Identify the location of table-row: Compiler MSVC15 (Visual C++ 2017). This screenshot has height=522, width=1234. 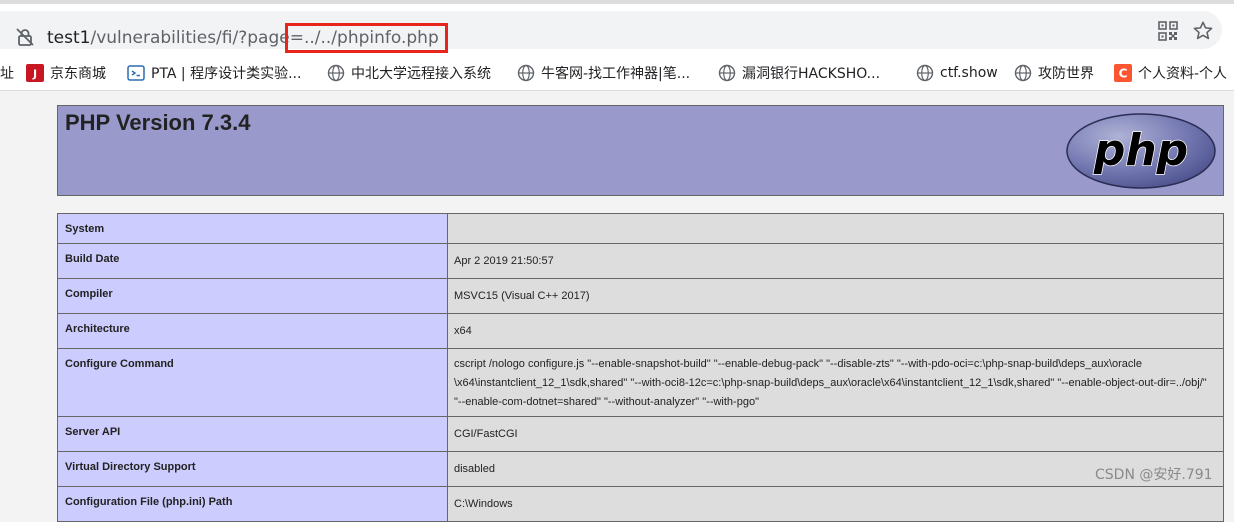
(640, 296).